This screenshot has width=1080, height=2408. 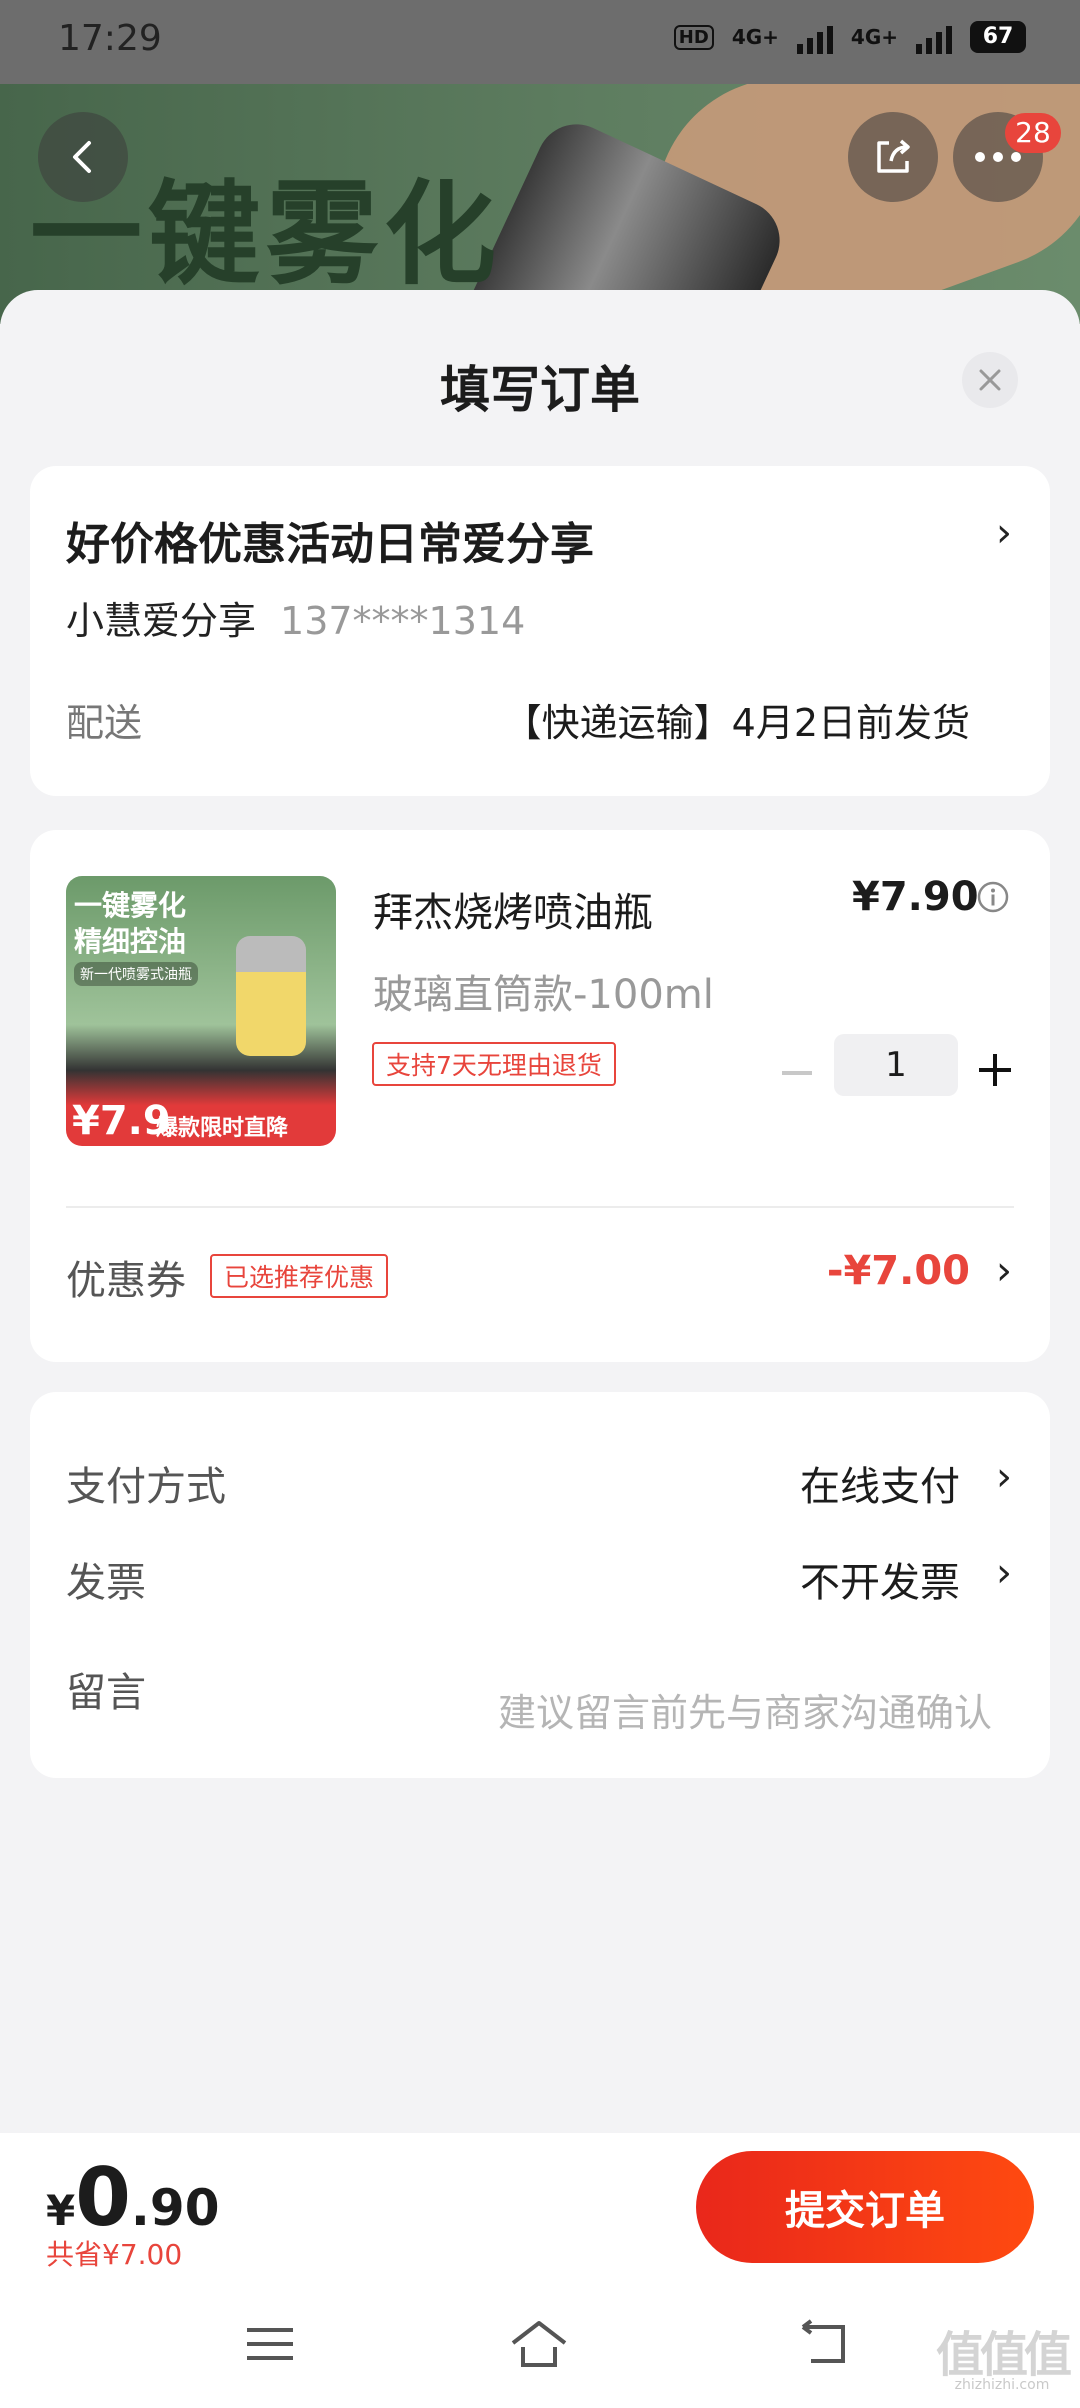 I want to click on nav-menu-button, so click(x=270, y=2344).